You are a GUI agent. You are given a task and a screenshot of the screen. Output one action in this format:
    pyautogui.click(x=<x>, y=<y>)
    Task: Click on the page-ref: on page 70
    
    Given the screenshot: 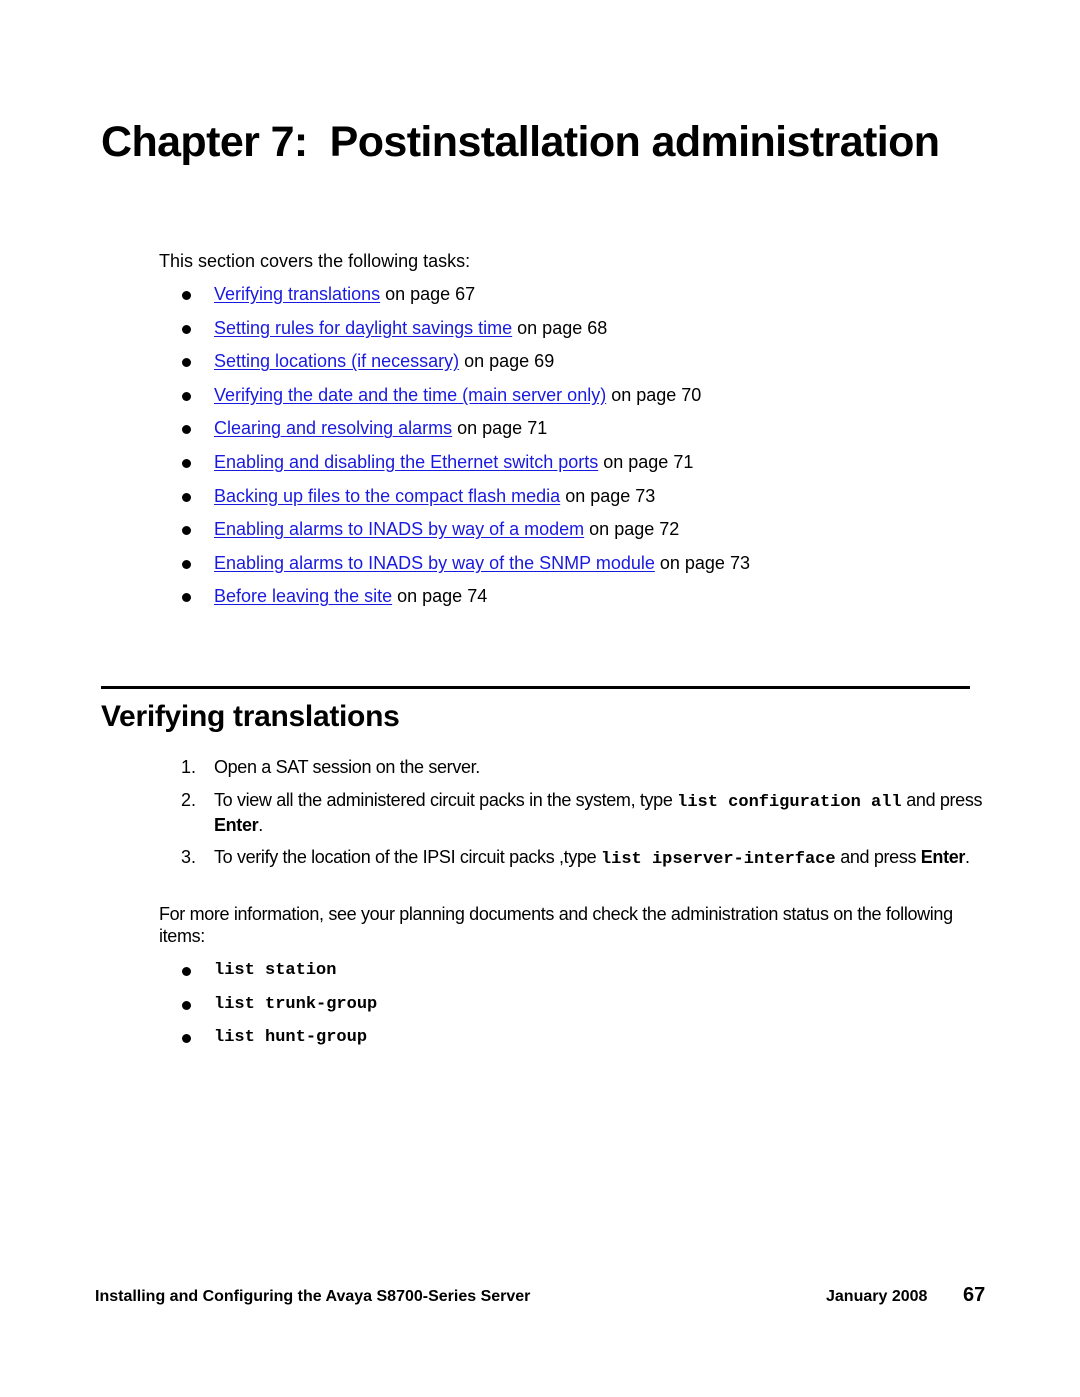 What is the action you would take?
    pyautogui.click(x=654, y=394)
    